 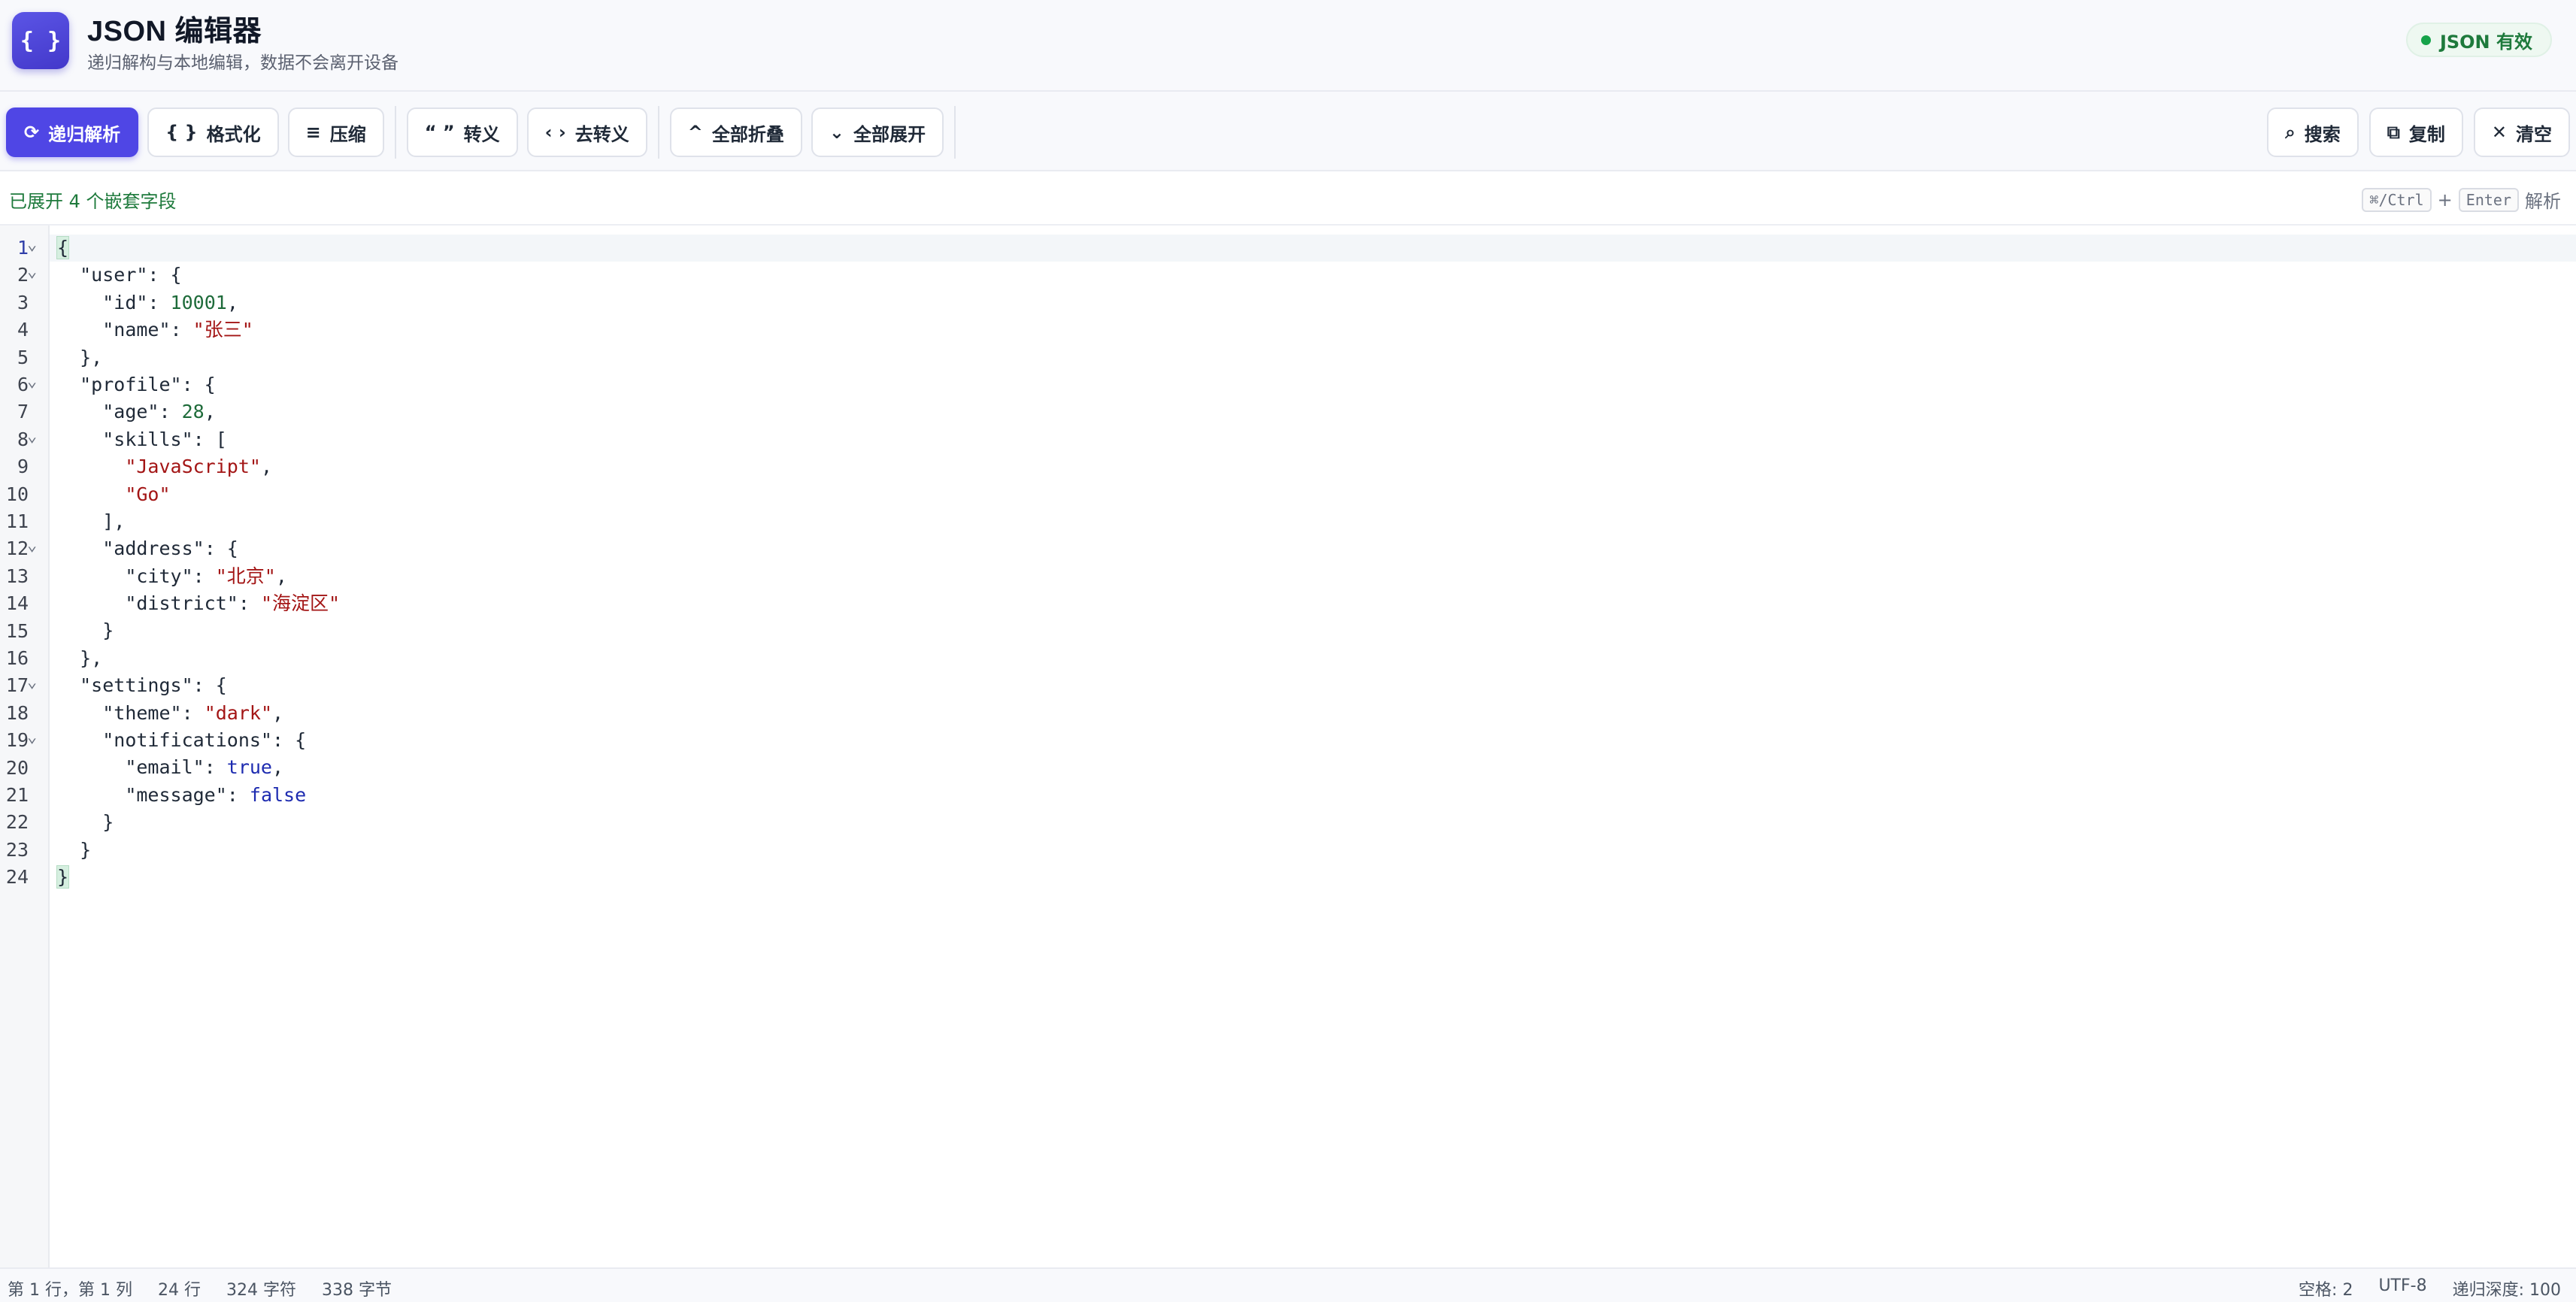 What do you see at coordinates (2326, 1288) in the screenshot?
I see `indent-setting: 空格: 2` at bounding box center [2326, 1288].